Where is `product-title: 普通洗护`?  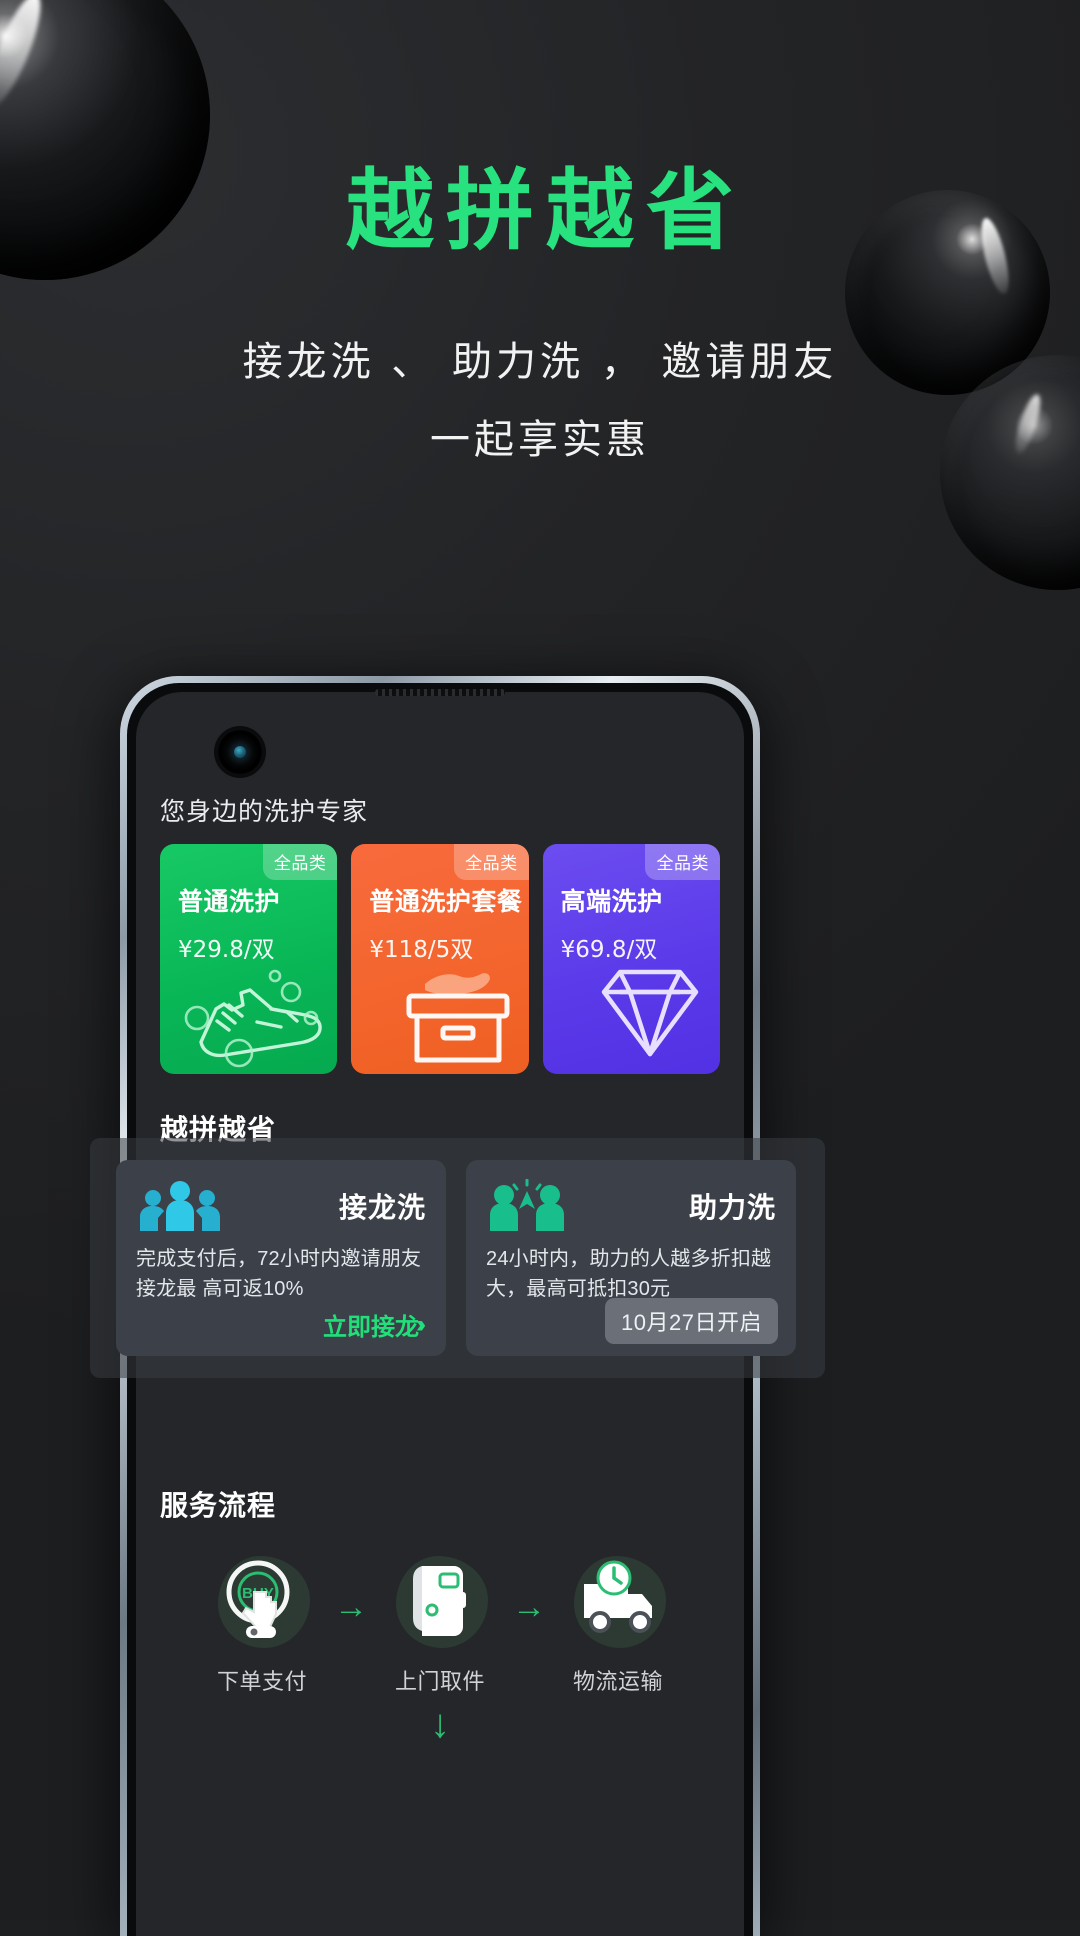 product-title: 普通洗护 is located at coordinates (229, 902).